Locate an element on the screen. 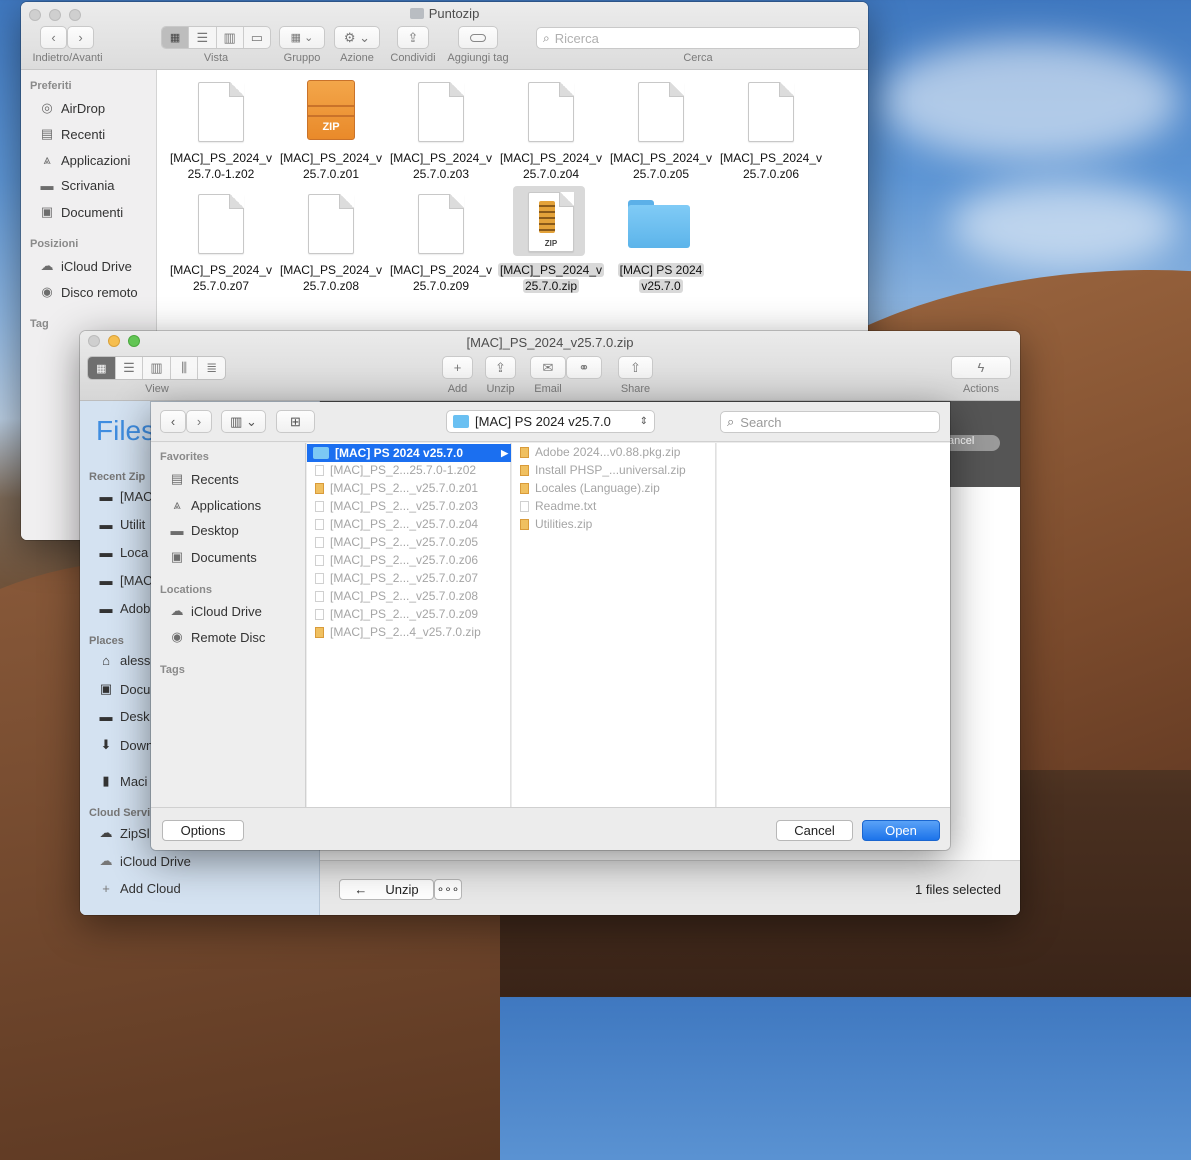 Image resolution: width=1191 pixels, height=1160 pixels. recent-item: ▬ Loca is located at coordinates (123, 552).